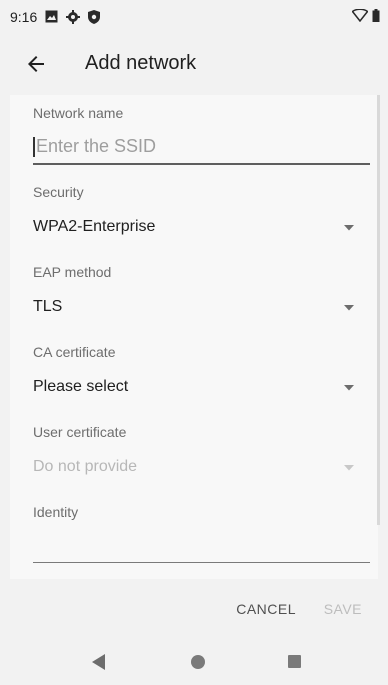  I want to click on ca-certificate-selected: Please select, so click(81, 386).